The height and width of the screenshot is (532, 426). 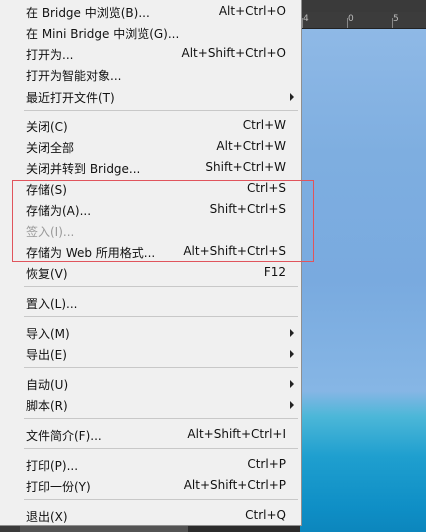 What do you see at coordinates (47, 127) in the screenshot?
I see `menu-item-label: 关闭(C)` at bounding box center [47, 127].